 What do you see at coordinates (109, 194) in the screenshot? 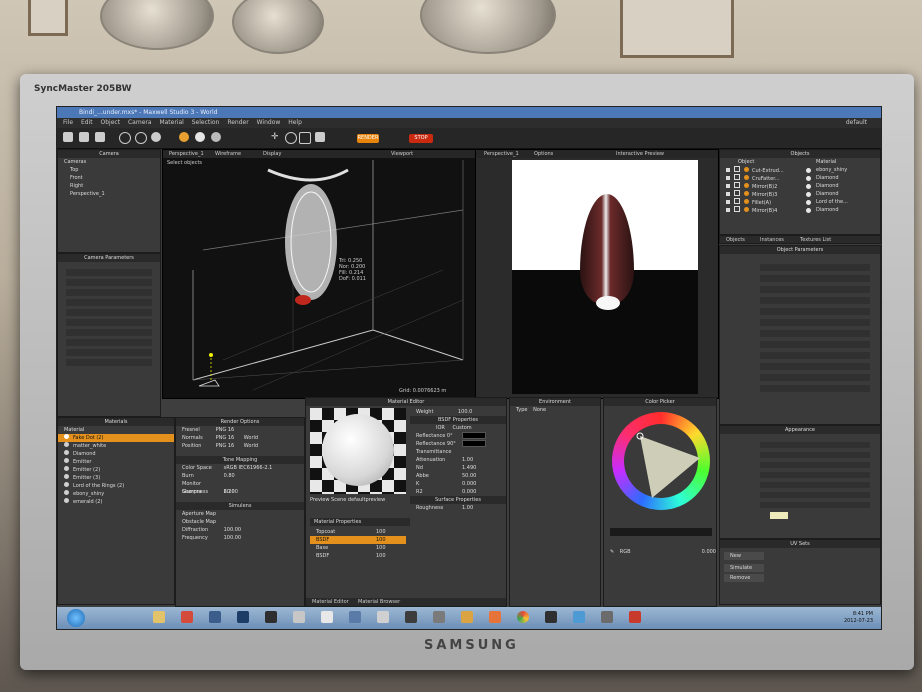
I see `camera-item-perspective: Perspective_1` at bounding box center [109, 194].